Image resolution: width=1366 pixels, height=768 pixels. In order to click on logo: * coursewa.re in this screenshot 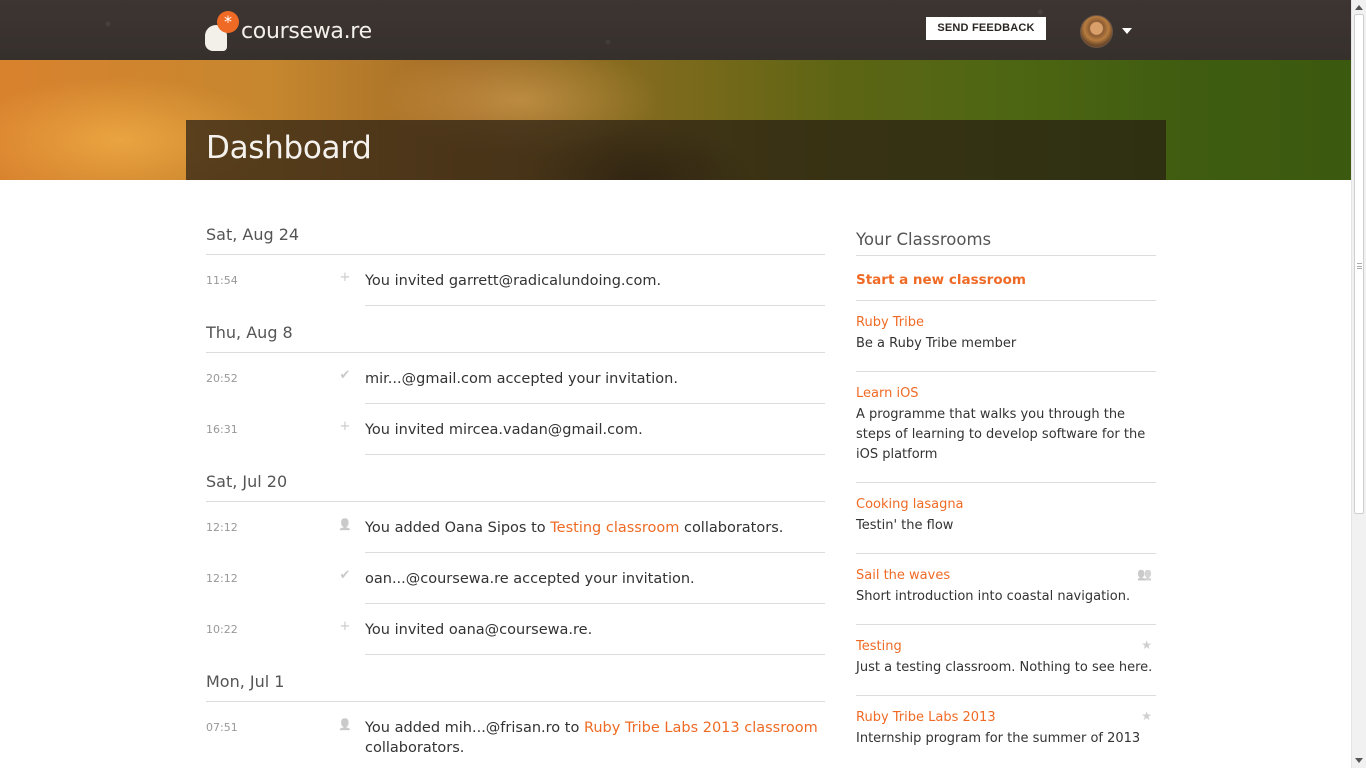, I will do `click(288, 31)`.